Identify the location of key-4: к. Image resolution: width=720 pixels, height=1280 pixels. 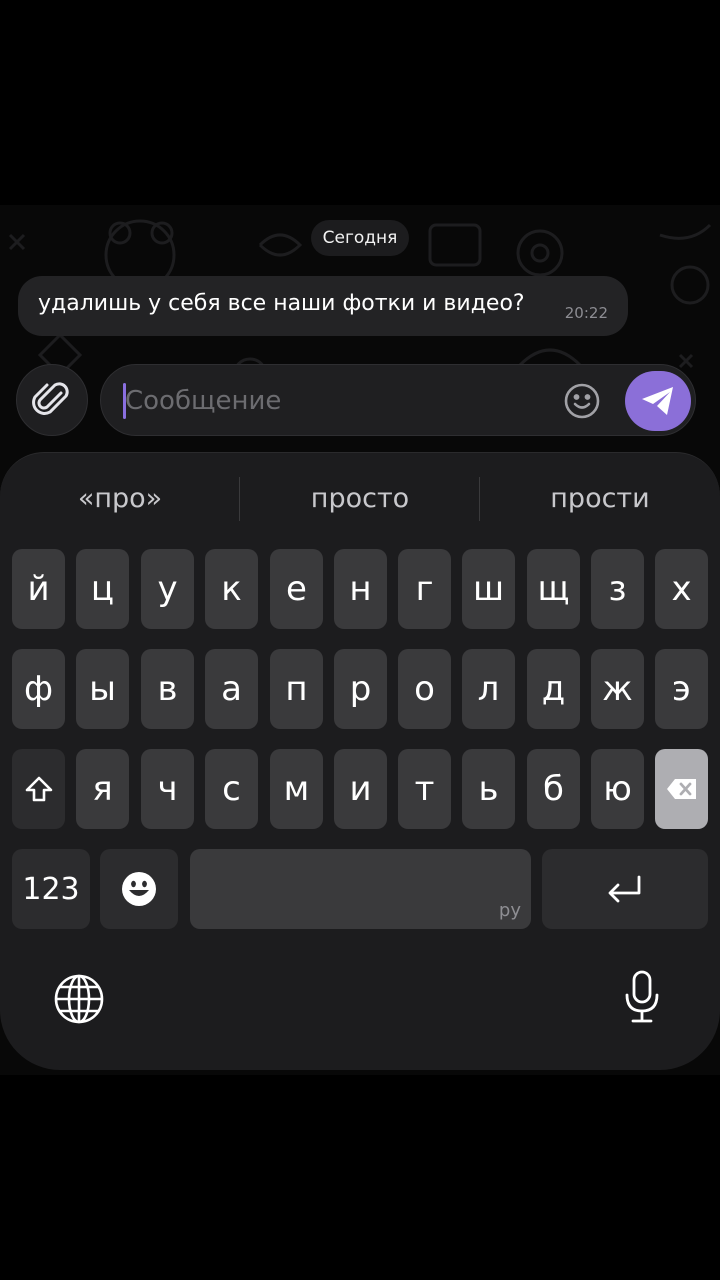
(231, 589).